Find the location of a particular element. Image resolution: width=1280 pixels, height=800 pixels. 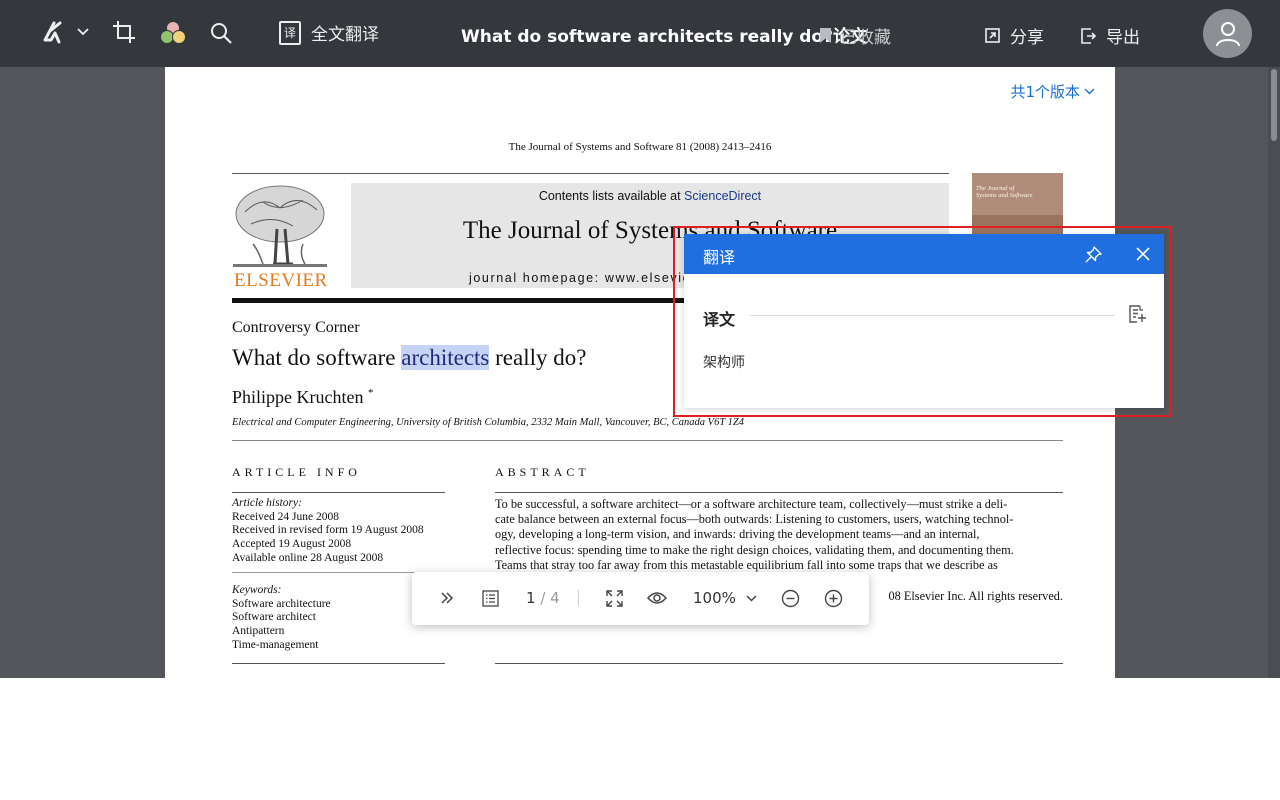

user-avatar is located at coordinates (1227, 33).